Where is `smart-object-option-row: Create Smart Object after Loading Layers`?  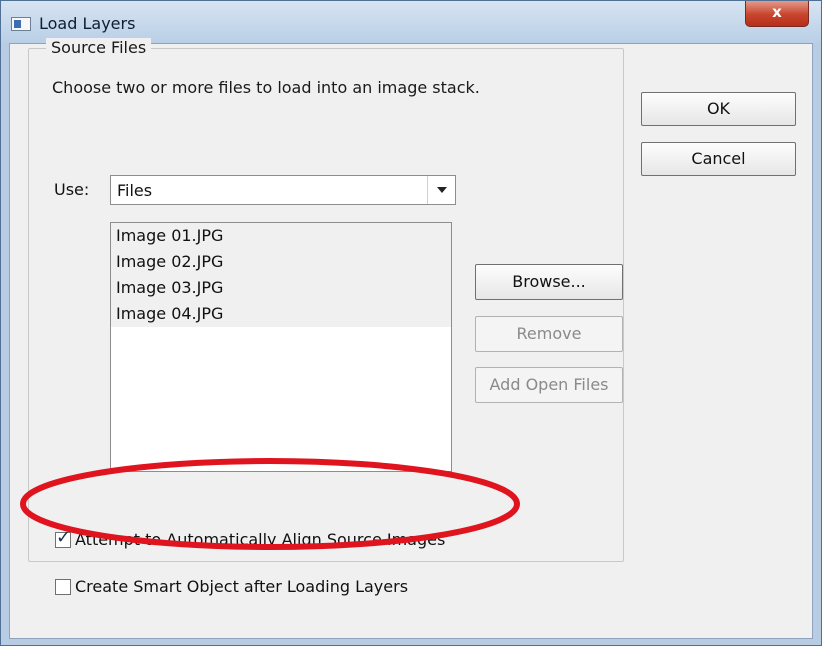 smart-object-option-row: Create Smart Object after Loading Layers is located at coordinates (231, 586).